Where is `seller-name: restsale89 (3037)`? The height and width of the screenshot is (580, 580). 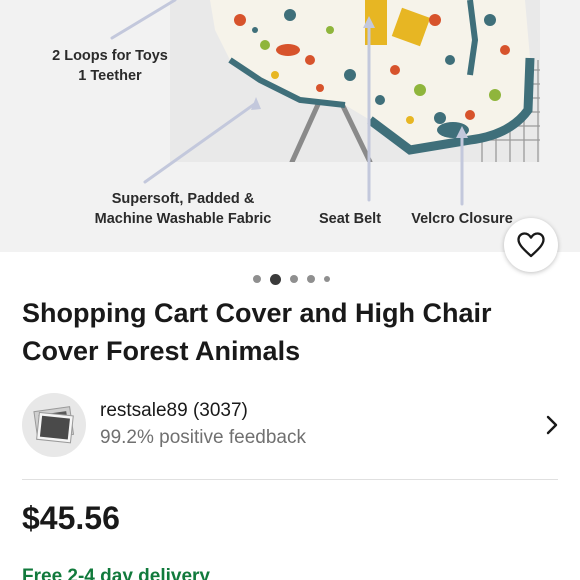 seller-name: restsale89 (3037) is located at coordinates (321, 411).